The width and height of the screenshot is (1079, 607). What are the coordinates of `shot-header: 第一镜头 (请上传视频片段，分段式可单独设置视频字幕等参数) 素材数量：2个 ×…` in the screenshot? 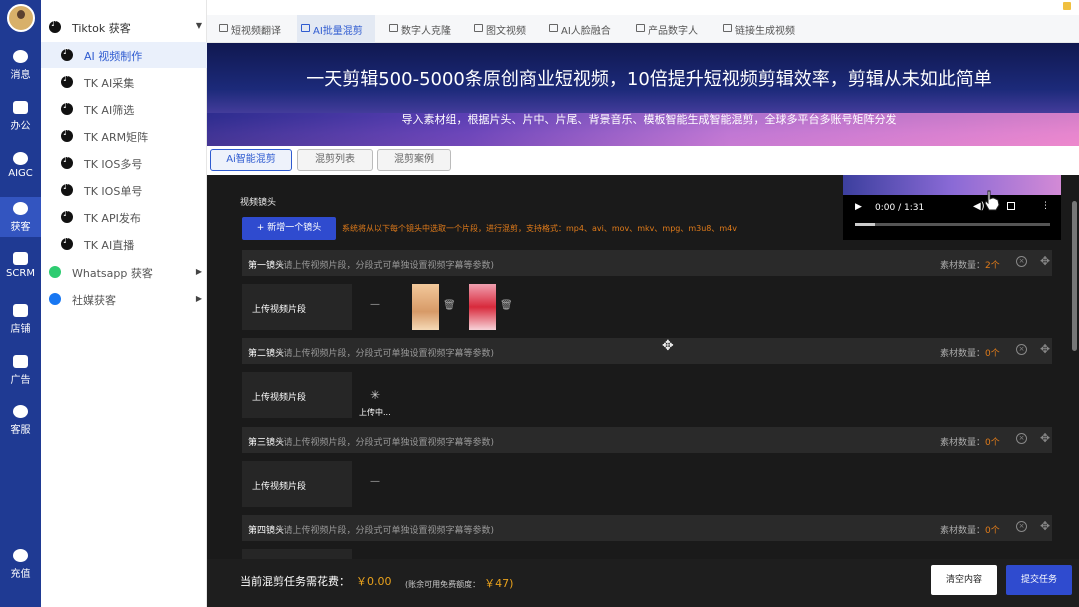 It's located at (647, 263).